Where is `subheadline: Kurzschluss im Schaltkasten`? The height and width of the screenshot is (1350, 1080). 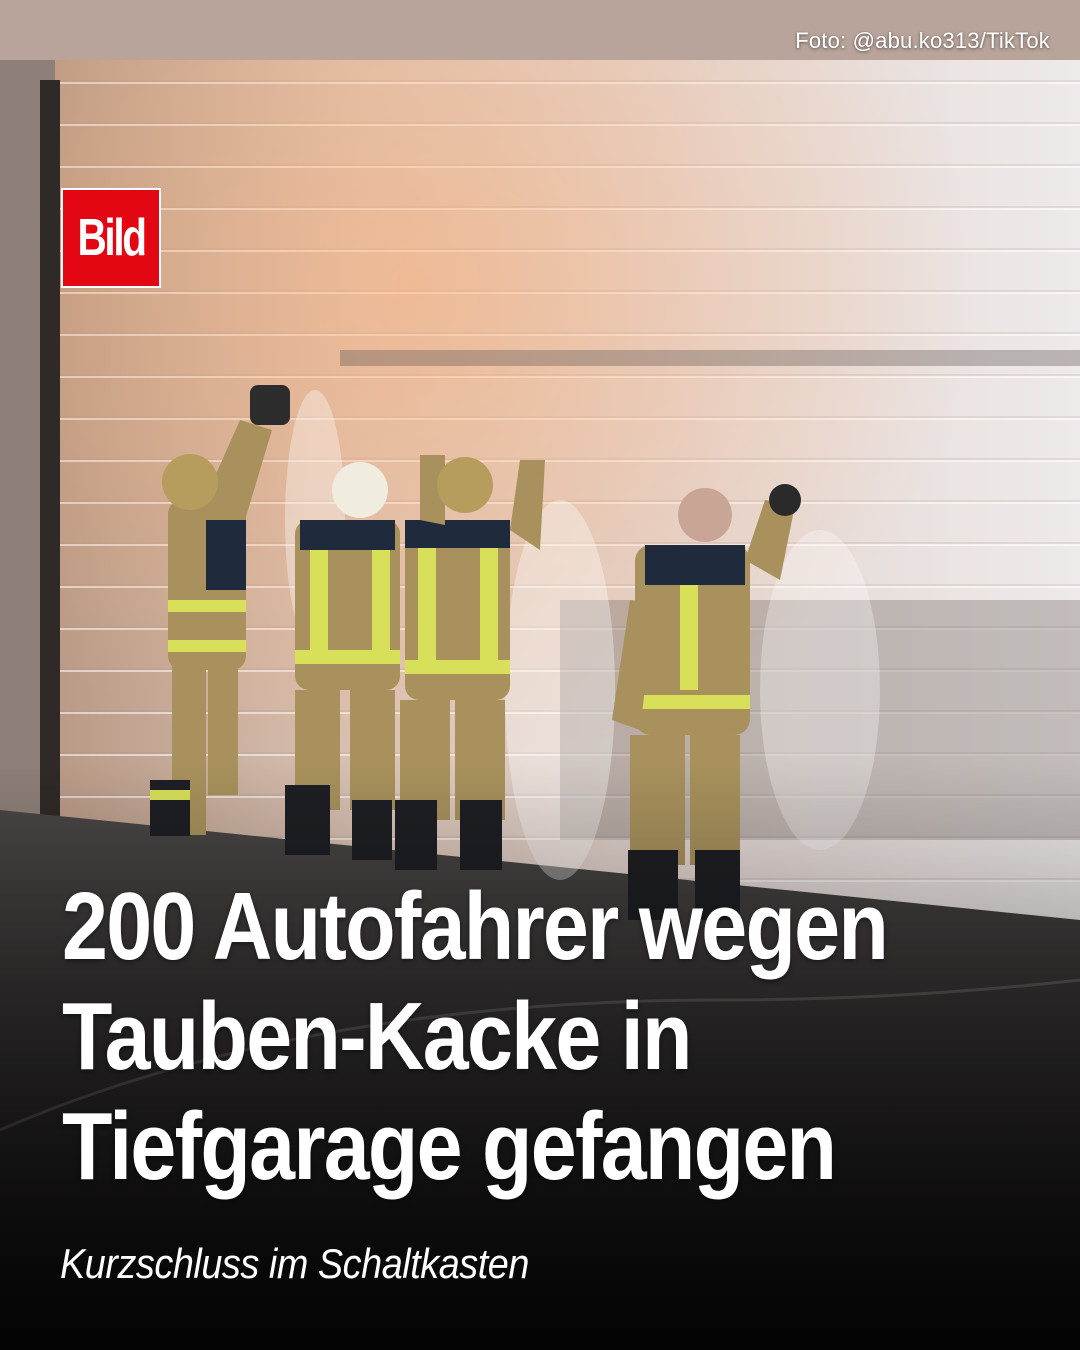
subheadline: Kurzschluss im Schaltkasten is located at coordinates (294, 1263).